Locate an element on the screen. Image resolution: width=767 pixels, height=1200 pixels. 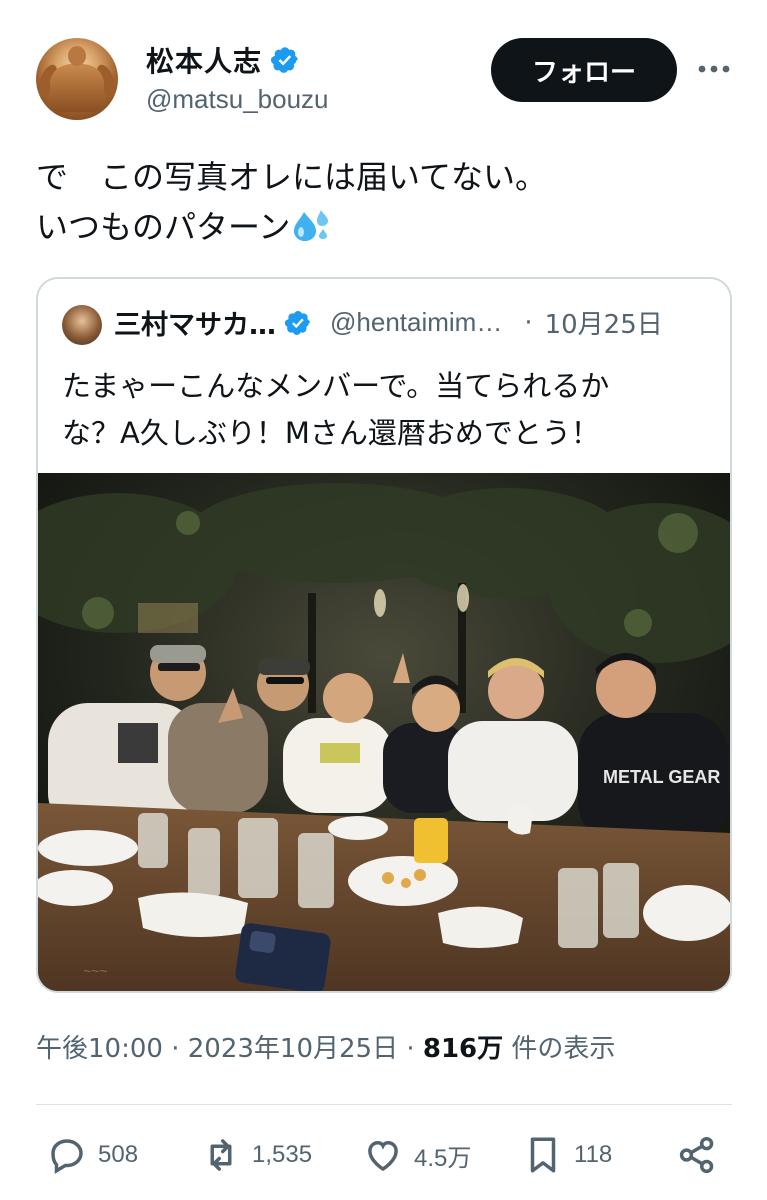
quoted-date: 10月25日 is located at coordinates (604, 322).